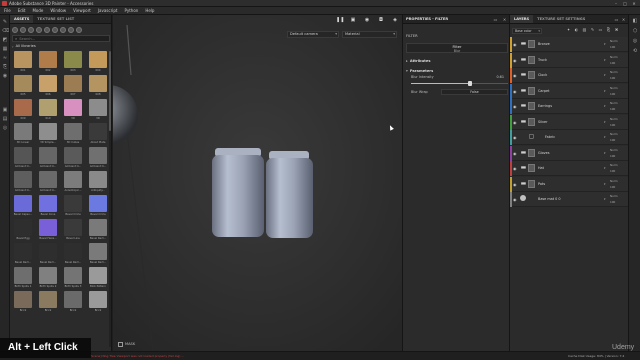  Describe the element at coordinates (569, 184) in the screenshot. I see `layer-row: ◉ ▬ Pots ▾ Norm 100` at that location.